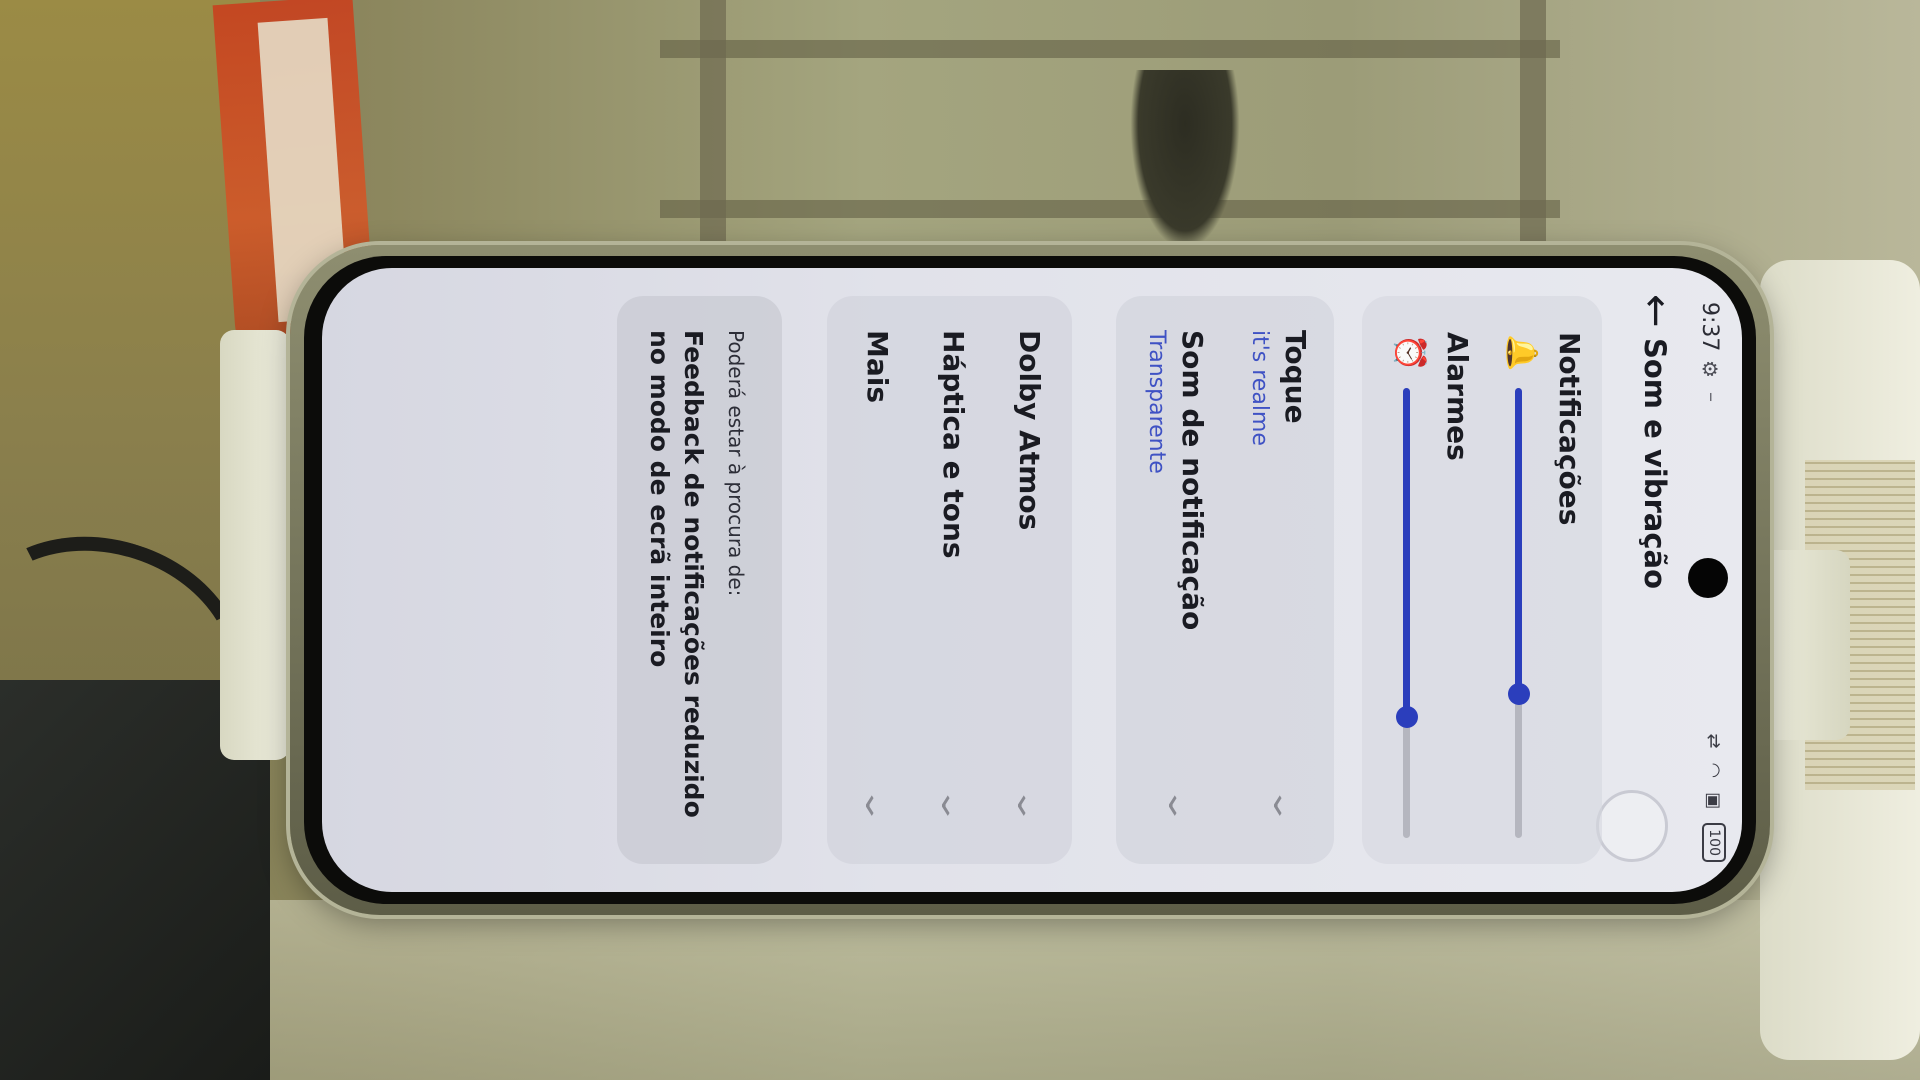  What do you see at coordinates (1656, 311) in the screenshot?
I see `arrow-left-icon: ←` at bounding box center [1656, 311].